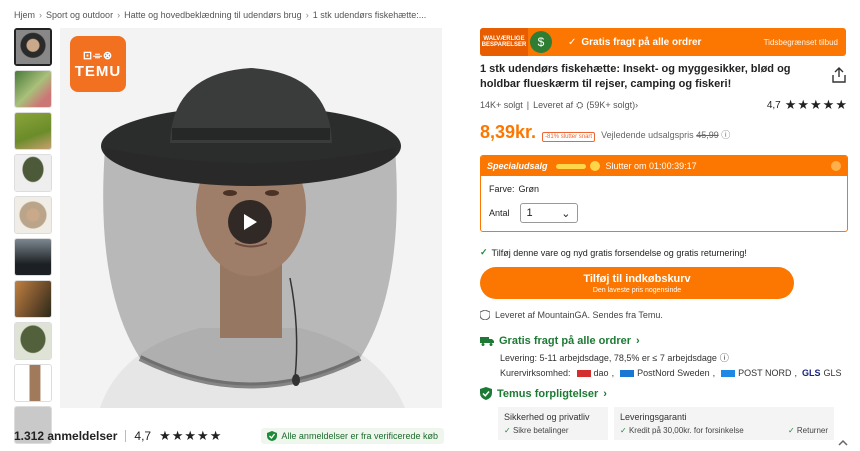 The image size is (860, 451). Describe the element at coordinates (686, 430) in the screenshot. I see `guarantee-card-item-text: Kredit på 30,00kr. for forsinkelse` at that location.